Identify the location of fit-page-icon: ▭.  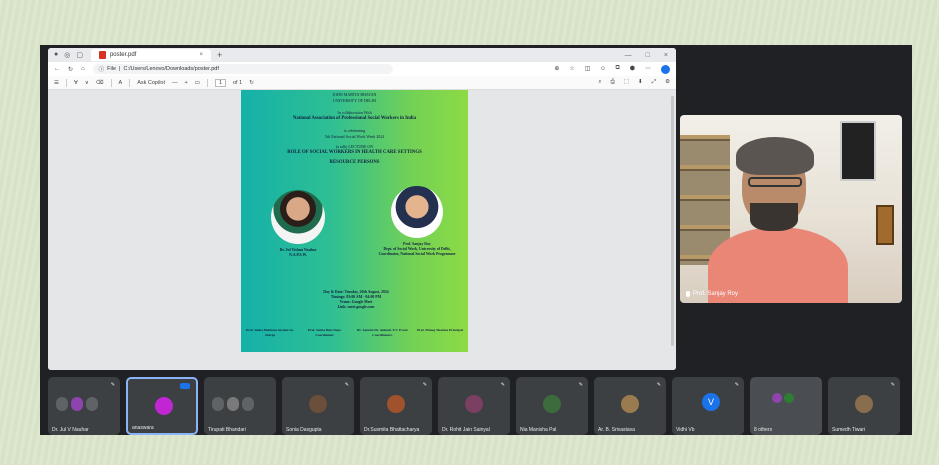
(197, 83).